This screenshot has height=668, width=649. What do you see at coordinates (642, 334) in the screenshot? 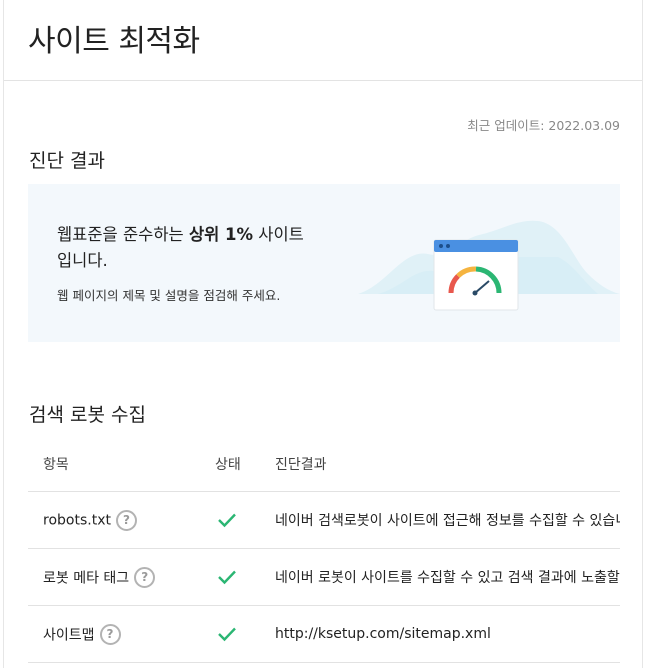
I see `right-border` at bounding box center [642, 334].